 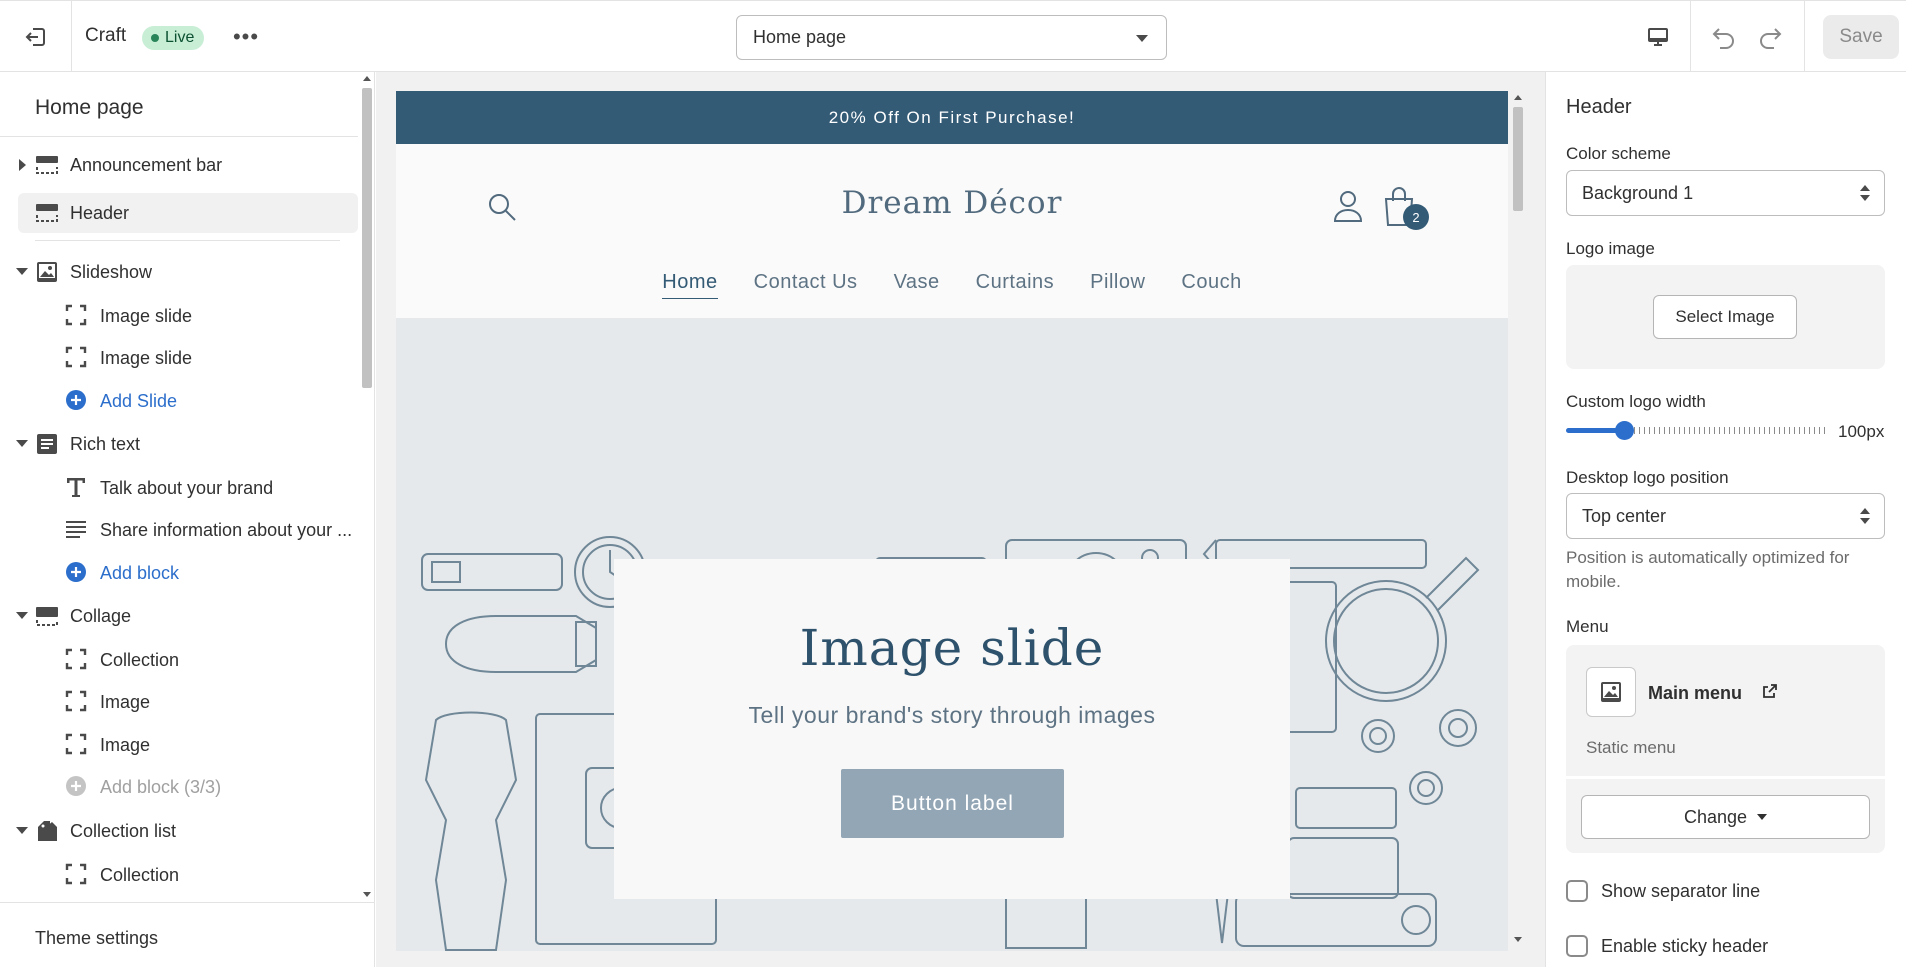 What do you see at coordinates (1658, 37) in the screenshot?
I see `device-preview-button` at bounding box center [1658, 37].